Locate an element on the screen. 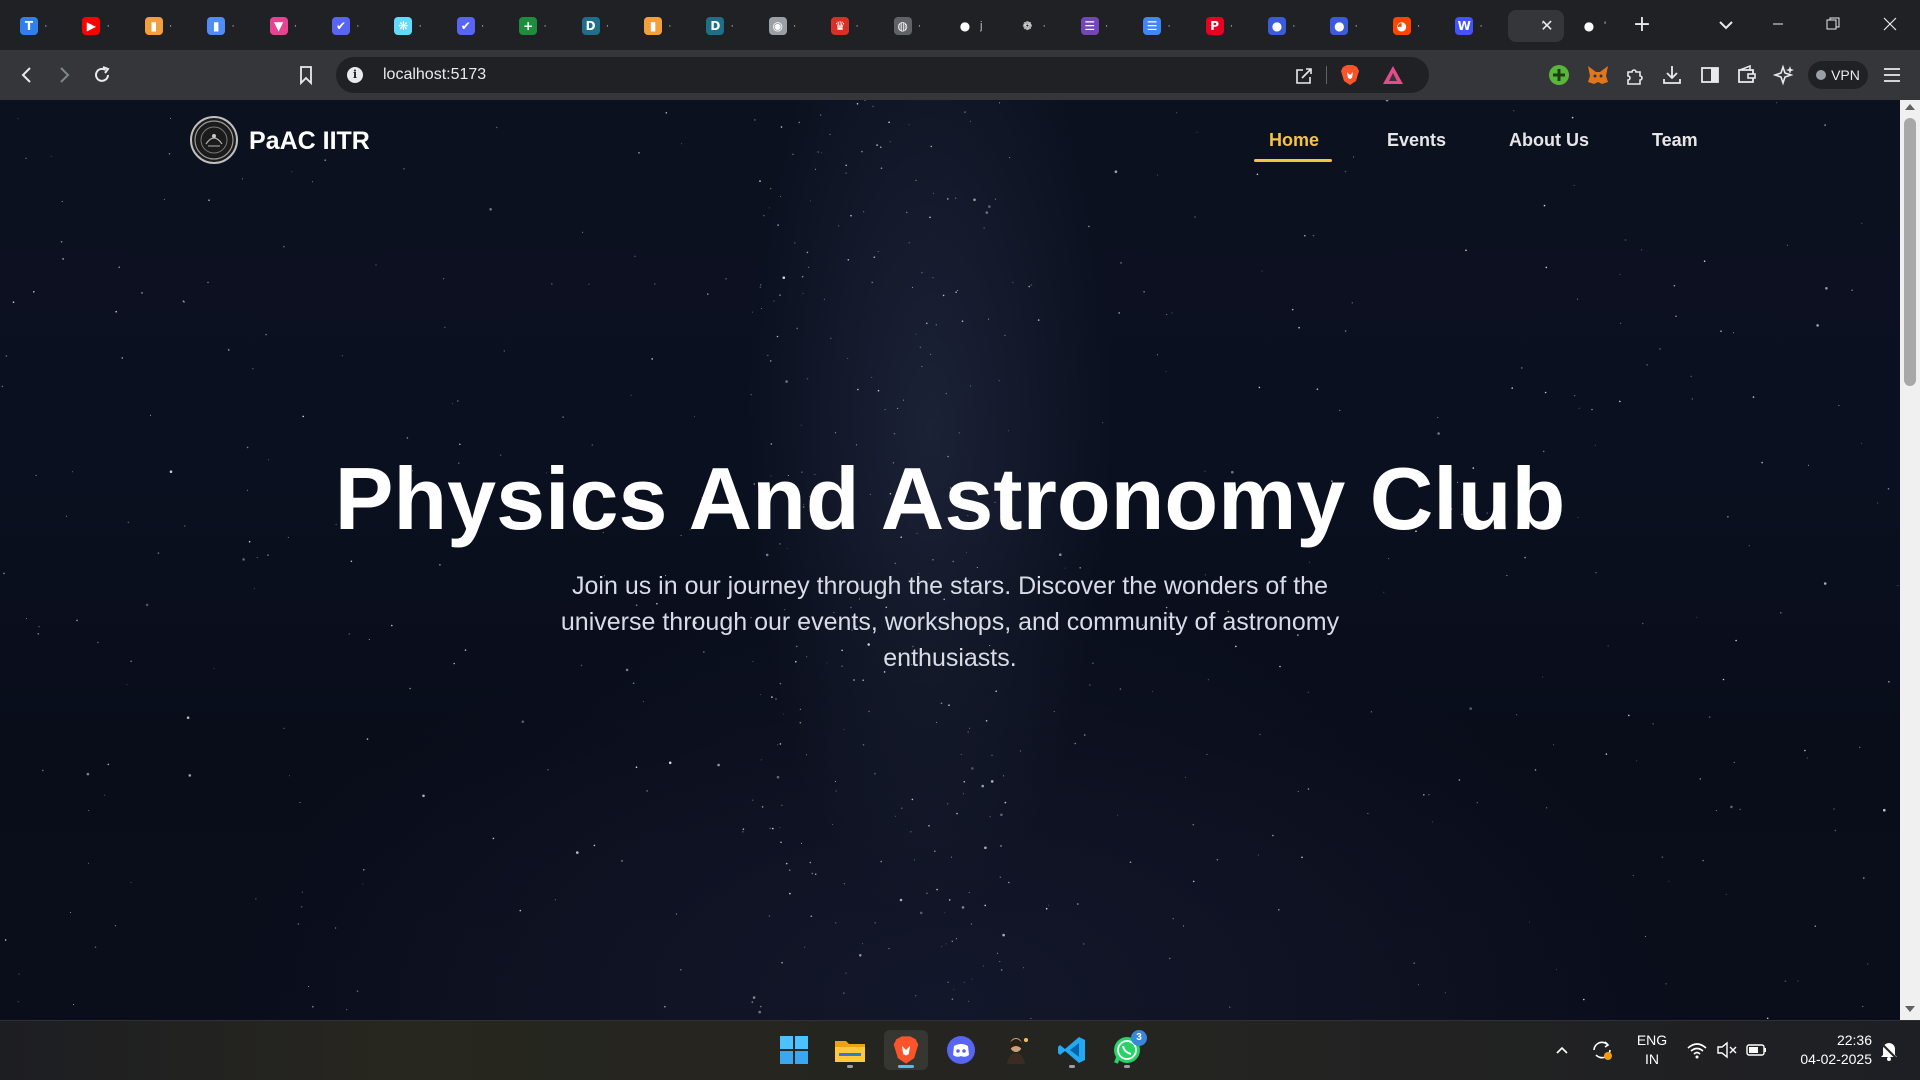  tab-favicon-vite-icon: ▼ is located at coordinates (278, 26).